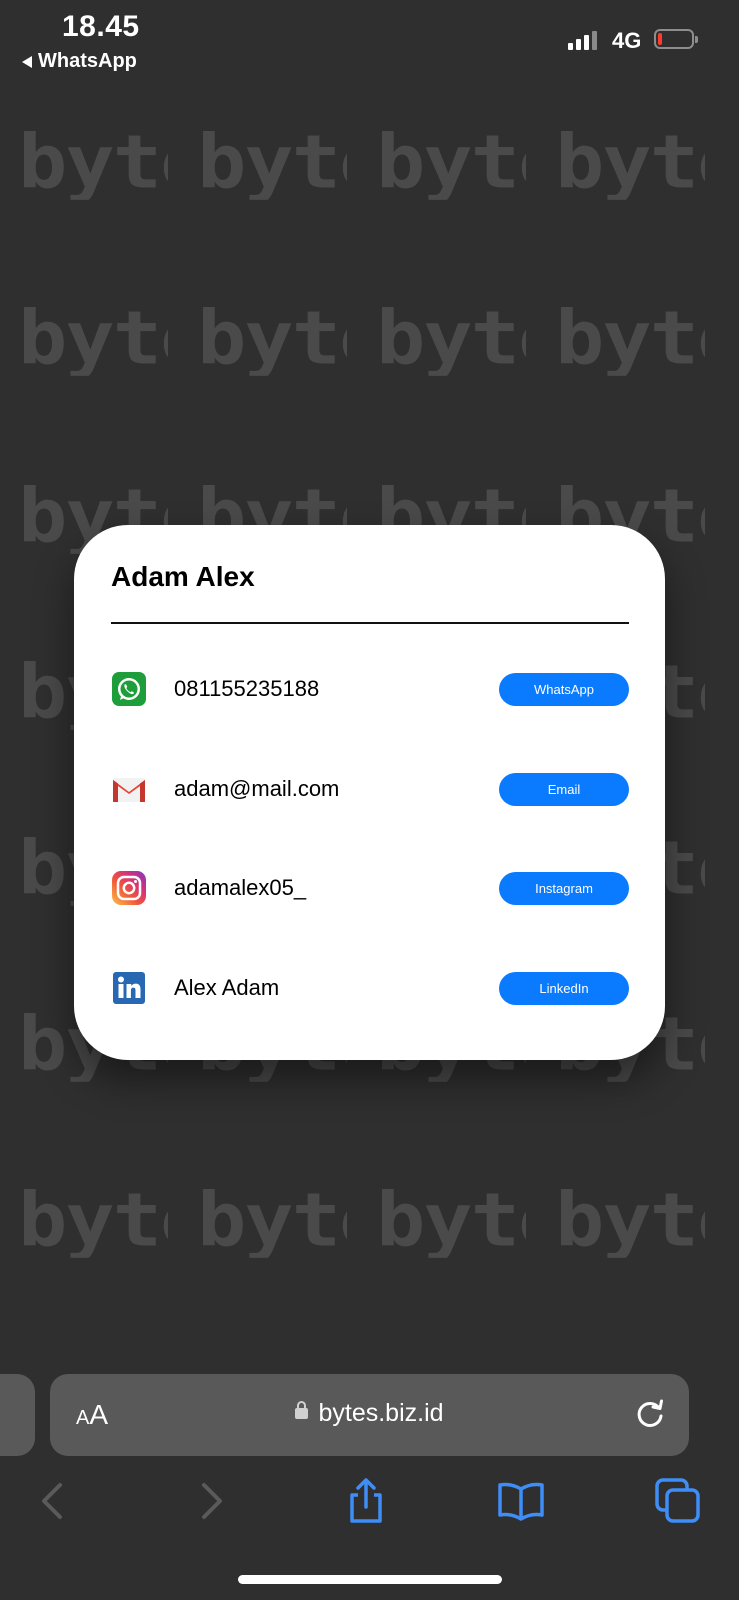 Image resolution: width=739 pixels, height=1600 pixels. I want to click on reload-icon, so click(650, 1413).